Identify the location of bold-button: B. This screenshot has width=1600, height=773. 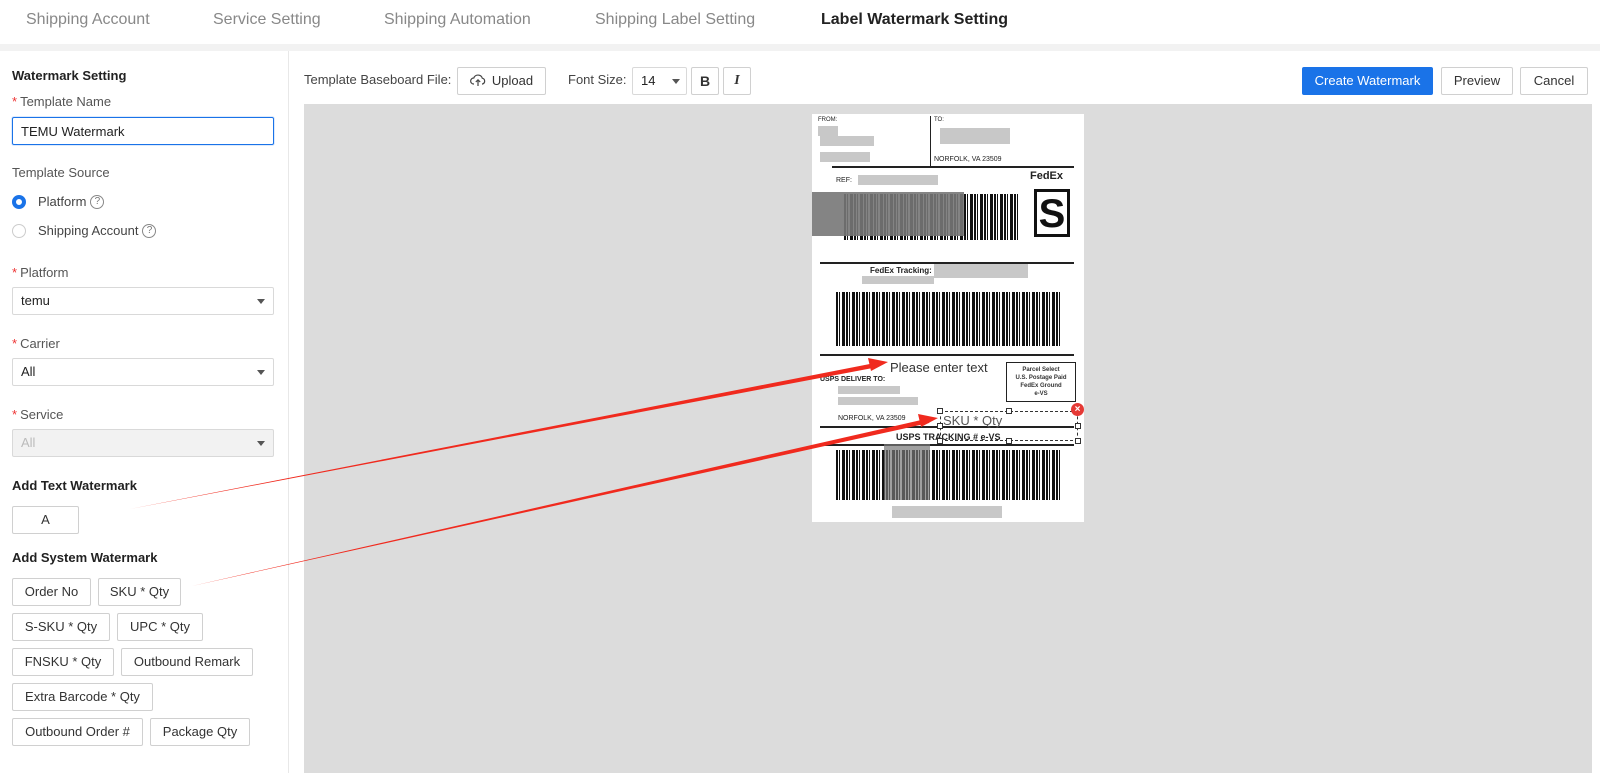
(705, 81).